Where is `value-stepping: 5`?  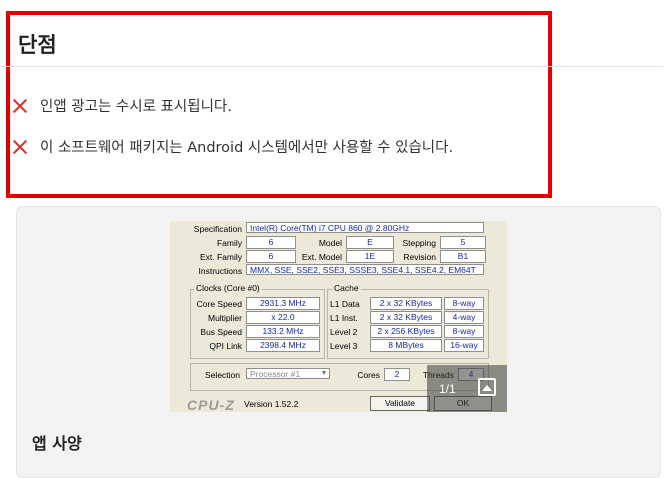
value-stepping: 5 is located at coordinates (463, 242).